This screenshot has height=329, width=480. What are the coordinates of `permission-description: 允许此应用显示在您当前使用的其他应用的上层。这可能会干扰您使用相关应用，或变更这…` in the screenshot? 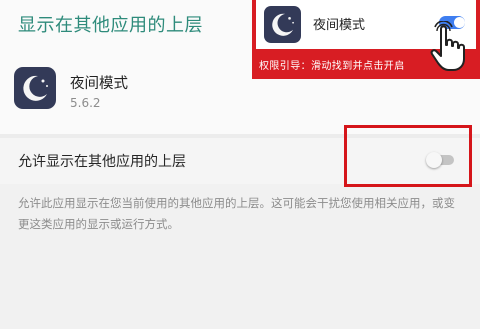 It's located at (236, 213).